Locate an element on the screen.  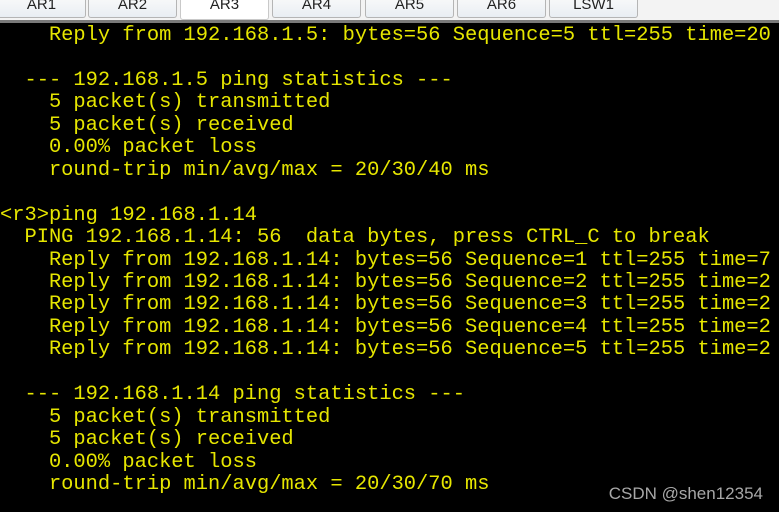
tab-ar6: AR6 is located at coordinates (501, 9).